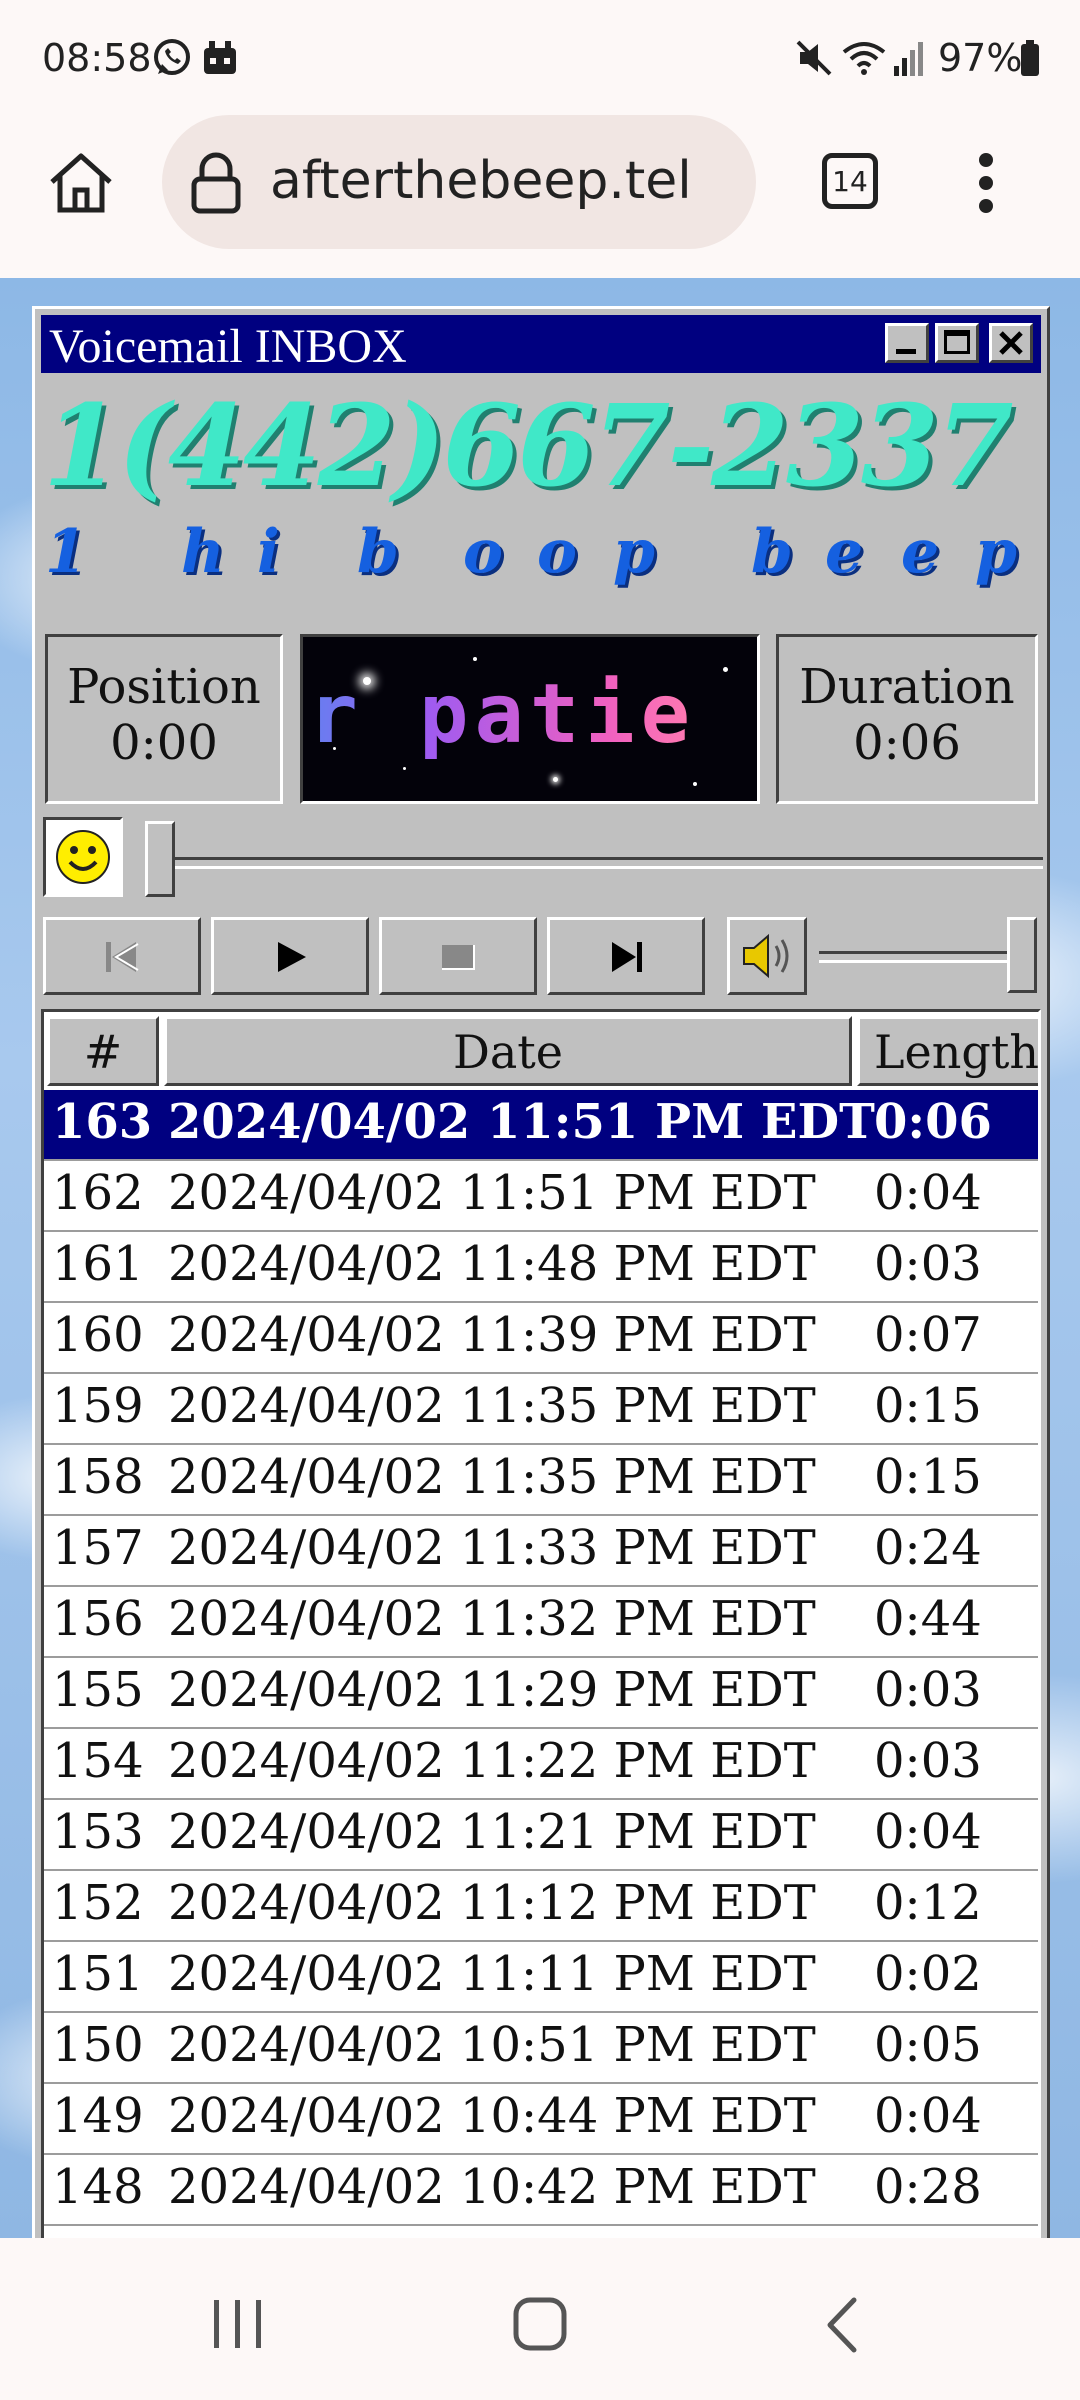 This screenshot has width=1080, height=2400. I want to click on table-row: 159 2024/04/02 11:35 PM EDT 0:15, so click(541, 1409).